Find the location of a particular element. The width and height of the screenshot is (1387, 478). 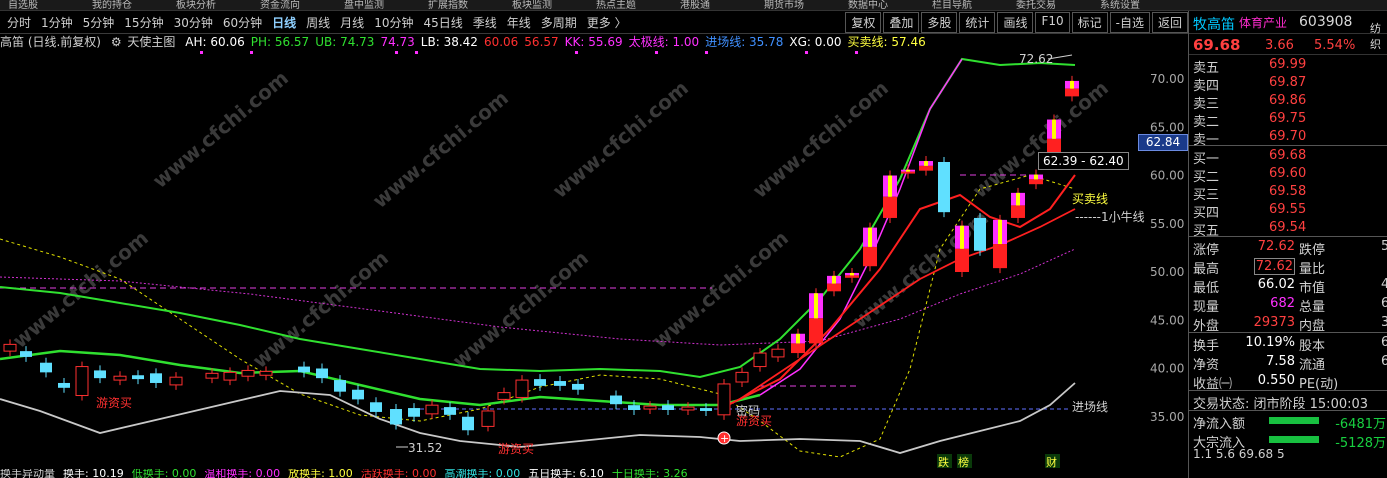

stat-label: PE(动) is located at coordinates (1319, 384).